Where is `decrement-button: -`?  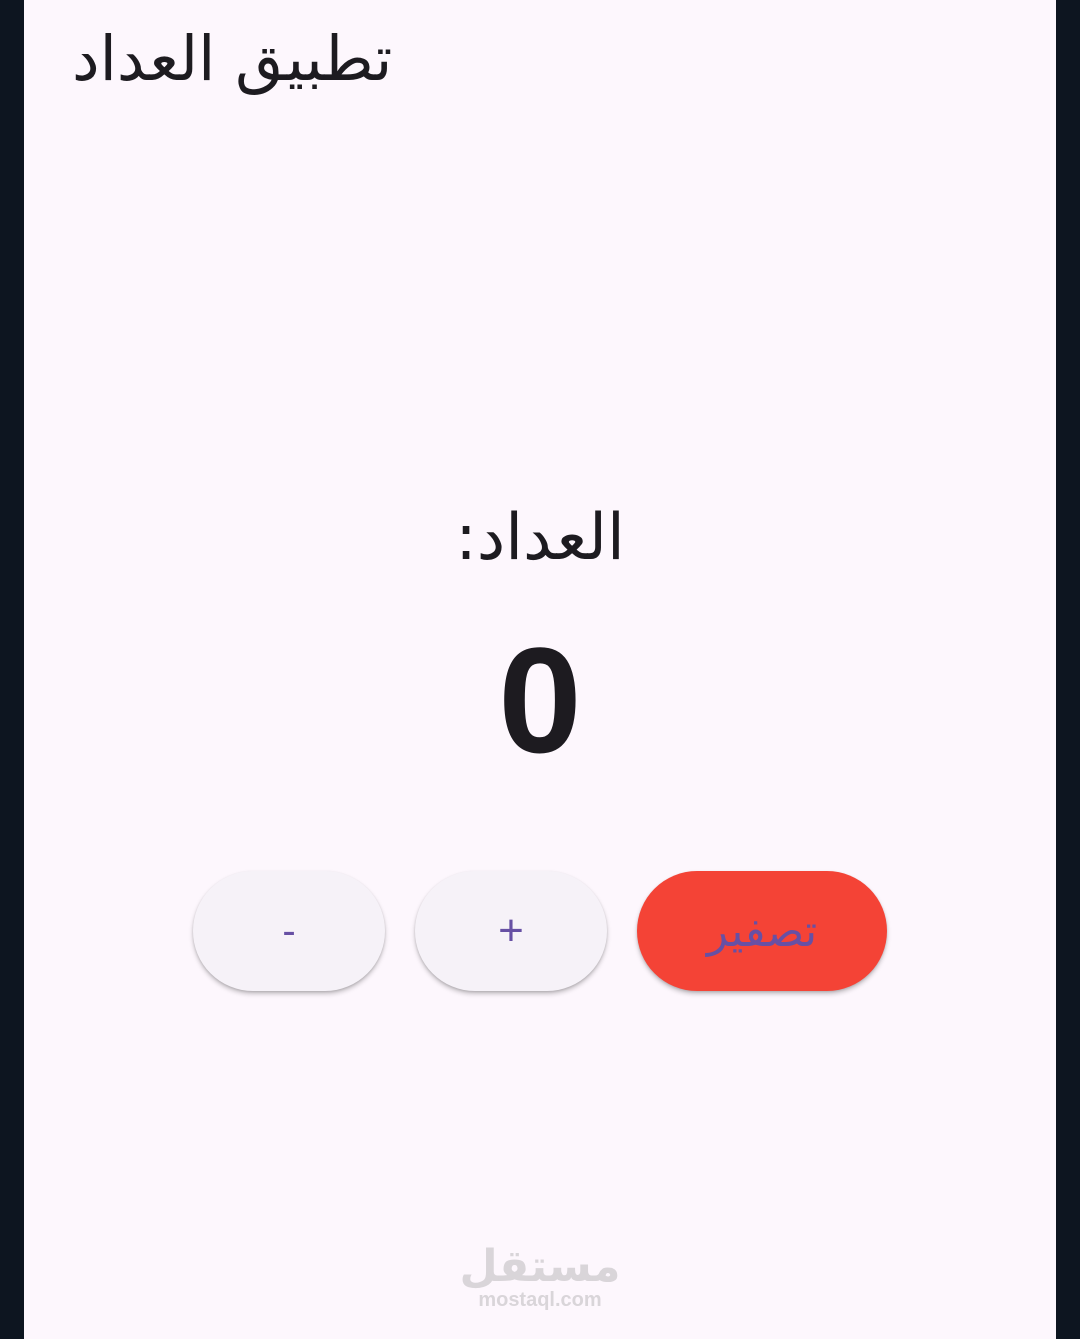 decrement-button: - is located at coordinates (289, 931).